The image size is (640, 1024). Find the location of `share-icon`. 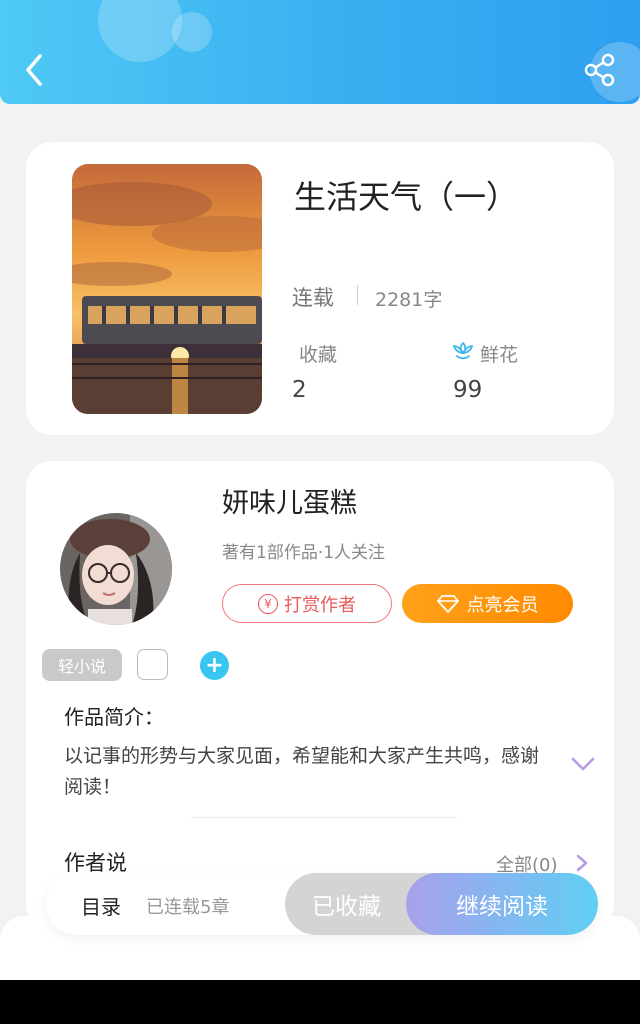

share-icon is located at coordinates (599, 70).